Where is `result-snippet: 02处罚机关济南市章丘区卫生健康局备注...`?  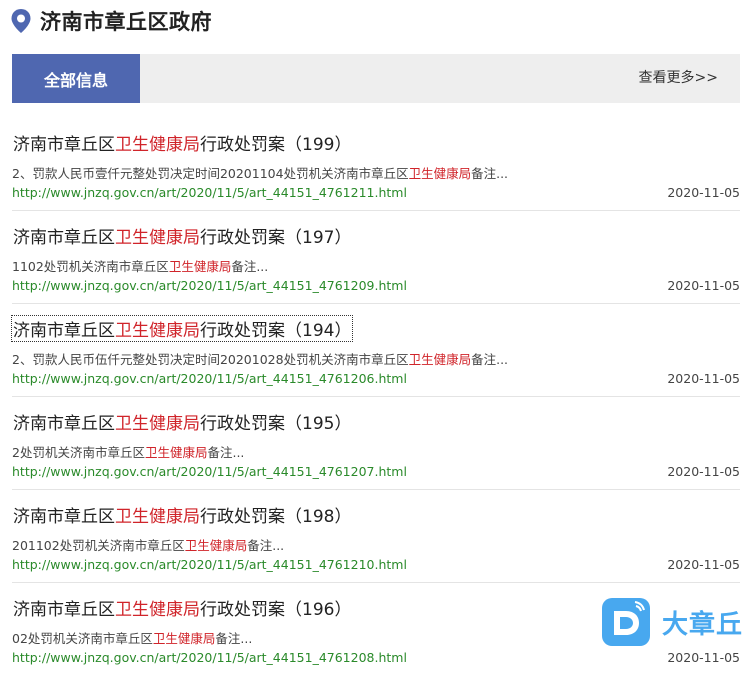
result-snippet: 02处罚机关济南市章丘区卫生健康局备注... is located at coordinates (132, 638).